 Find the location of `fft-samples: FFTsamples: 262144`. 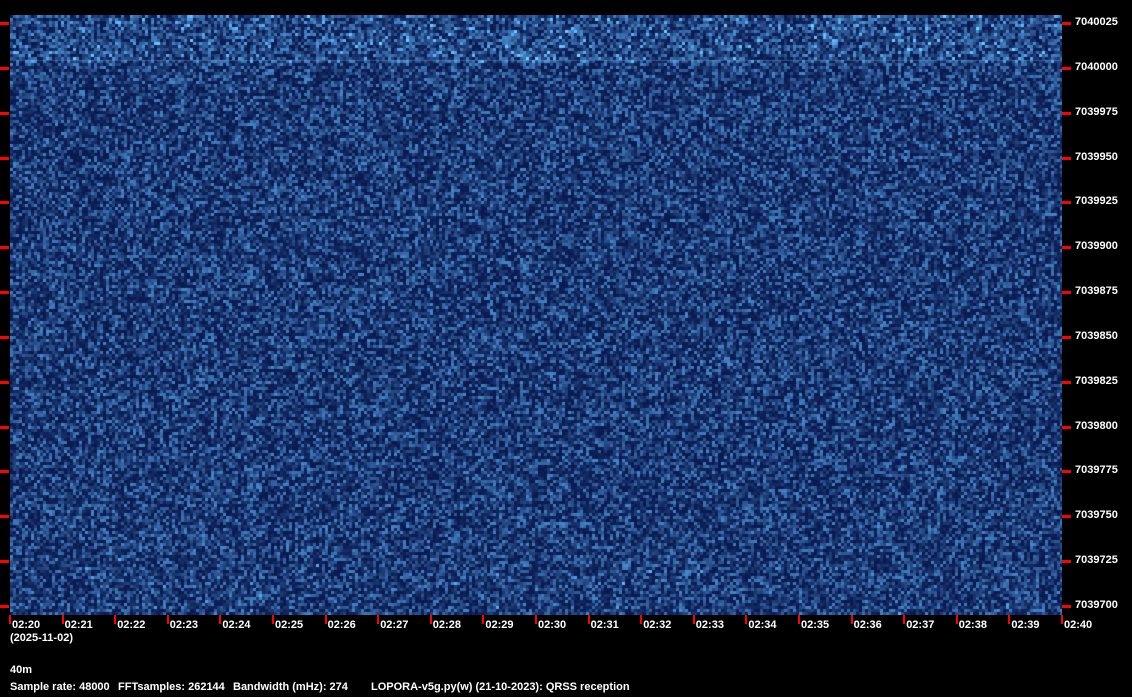

fft-samples: FFTsamples: 262144 is located at coordinates (171, 687).